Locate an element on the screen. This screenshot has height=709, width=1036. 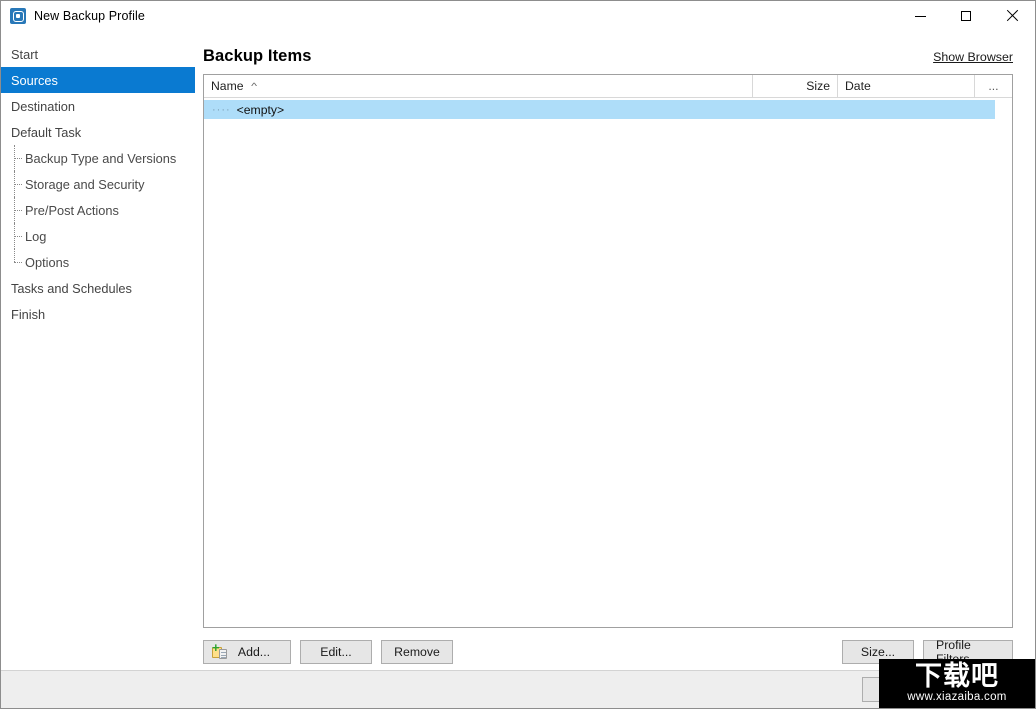
sidebar-item-default-task: Default Task is located at coordinates (98, 132).